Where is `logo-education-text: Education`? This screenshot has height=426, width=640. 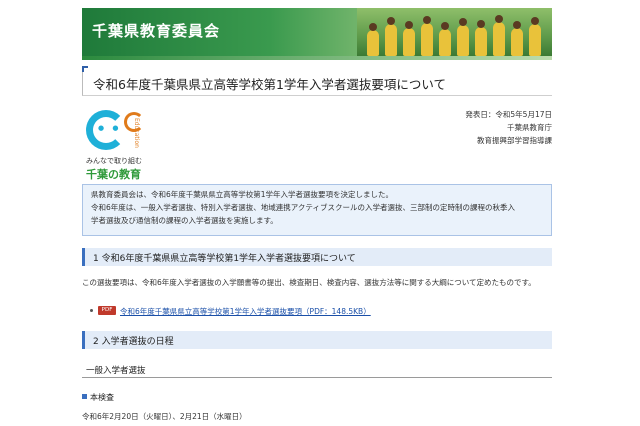
logo-education-text: Education is located at coordinates (136, 133).